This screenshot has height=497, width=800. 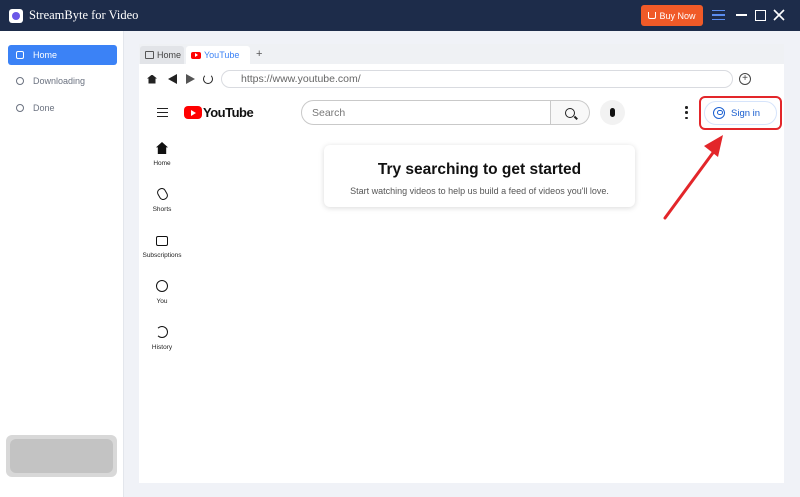 I want to click on reload-button, so click(x=208, y=79).